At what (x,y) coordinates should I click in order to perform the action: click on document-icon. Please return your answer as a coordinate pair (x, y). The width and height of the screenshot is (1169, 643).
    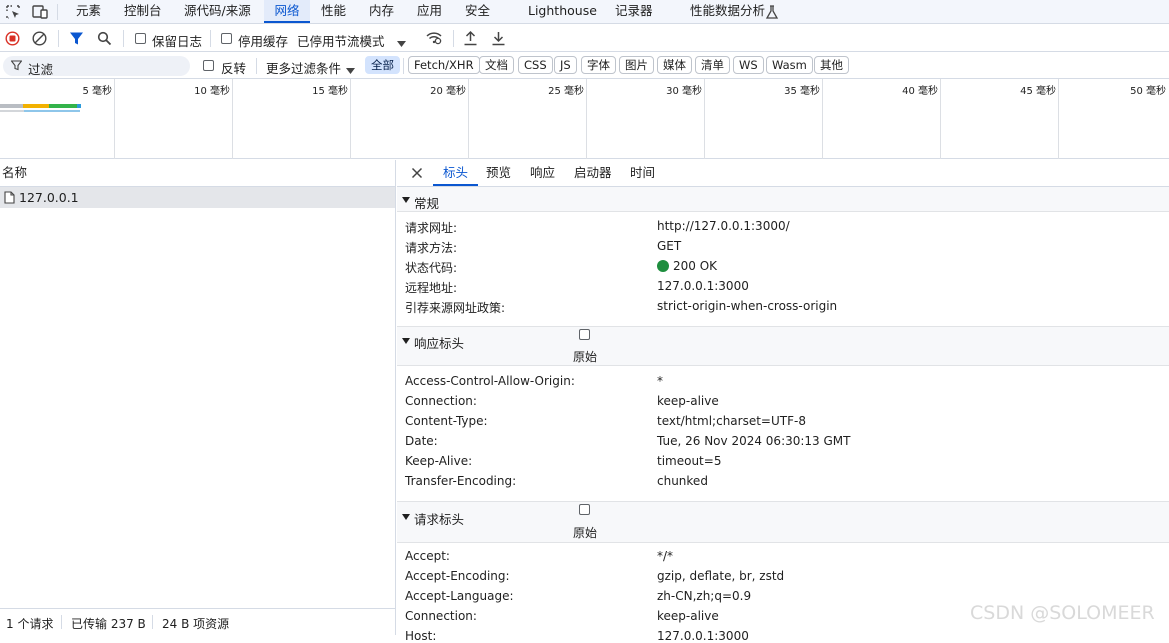
    Looking at the image, I should click on (9, 199).